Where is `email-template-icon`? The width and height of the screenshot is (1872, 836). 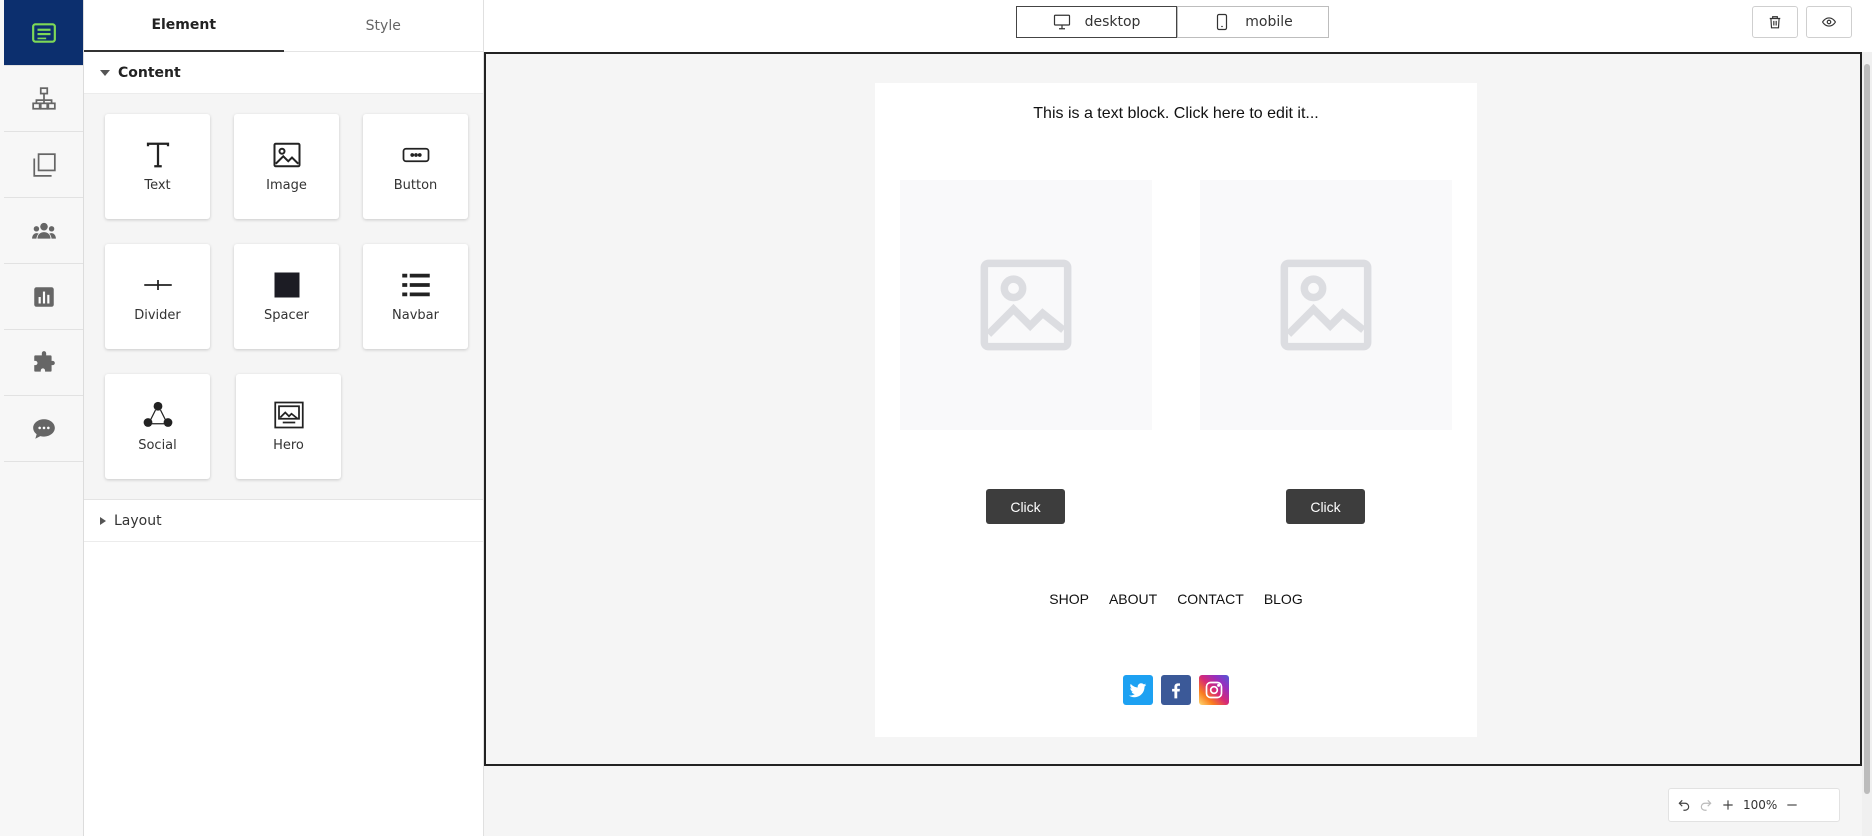 email-template-icon is located at coordinates (43, 32).